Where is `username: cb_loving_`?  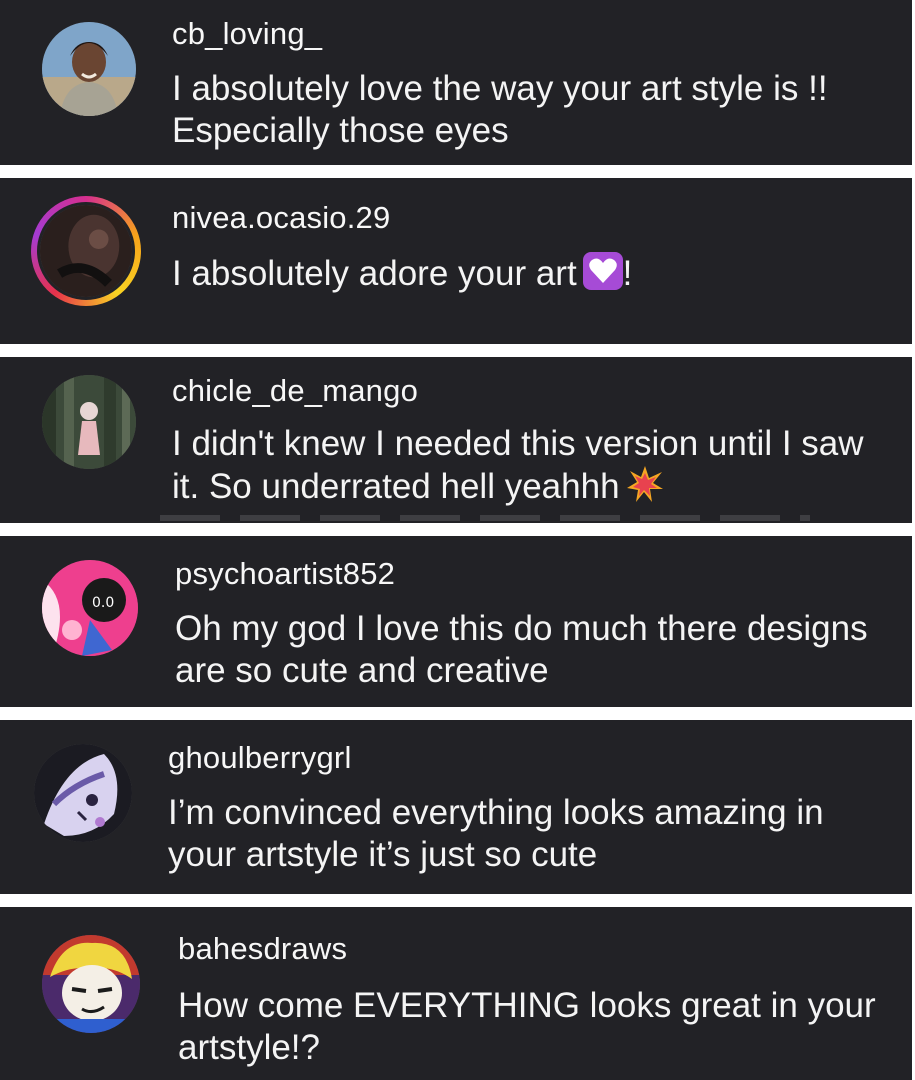
username: cb_loving_ is located at coordinates (247, 34).